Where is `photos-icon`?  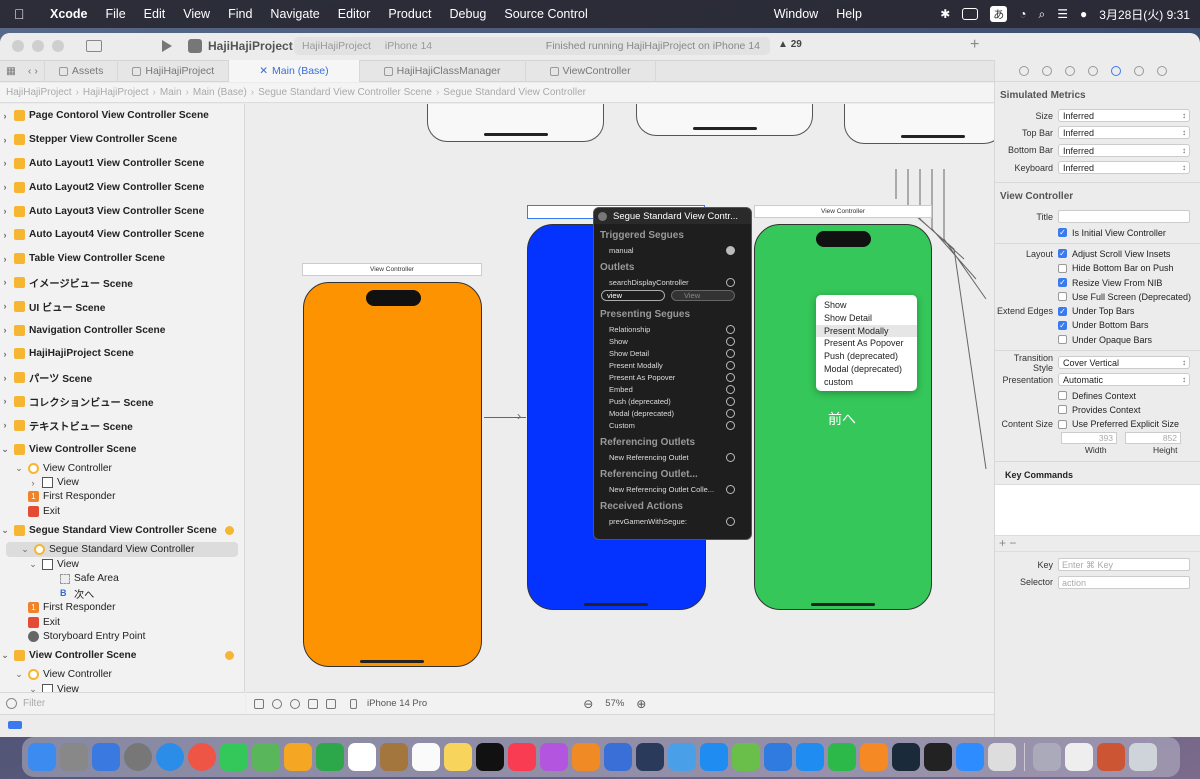 photos-icon is located at coordinates (298, 757).